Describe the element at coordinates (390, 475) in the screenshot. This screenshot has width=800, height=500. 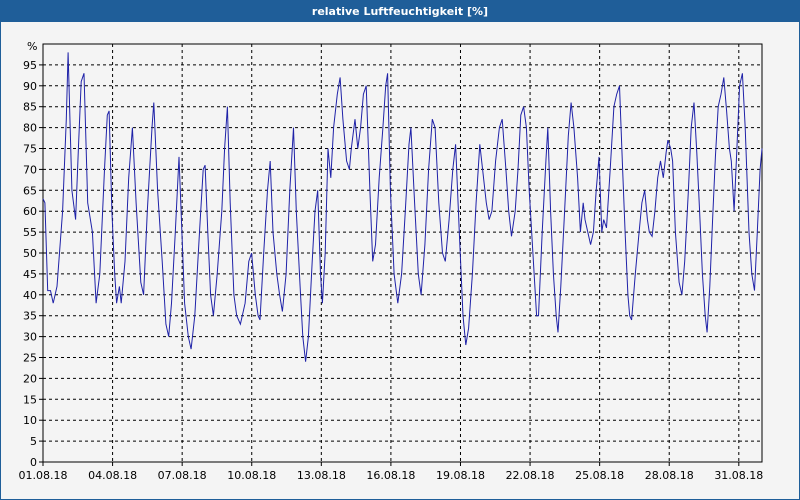
I see `x-tick-label: 16.08.18` at that location.